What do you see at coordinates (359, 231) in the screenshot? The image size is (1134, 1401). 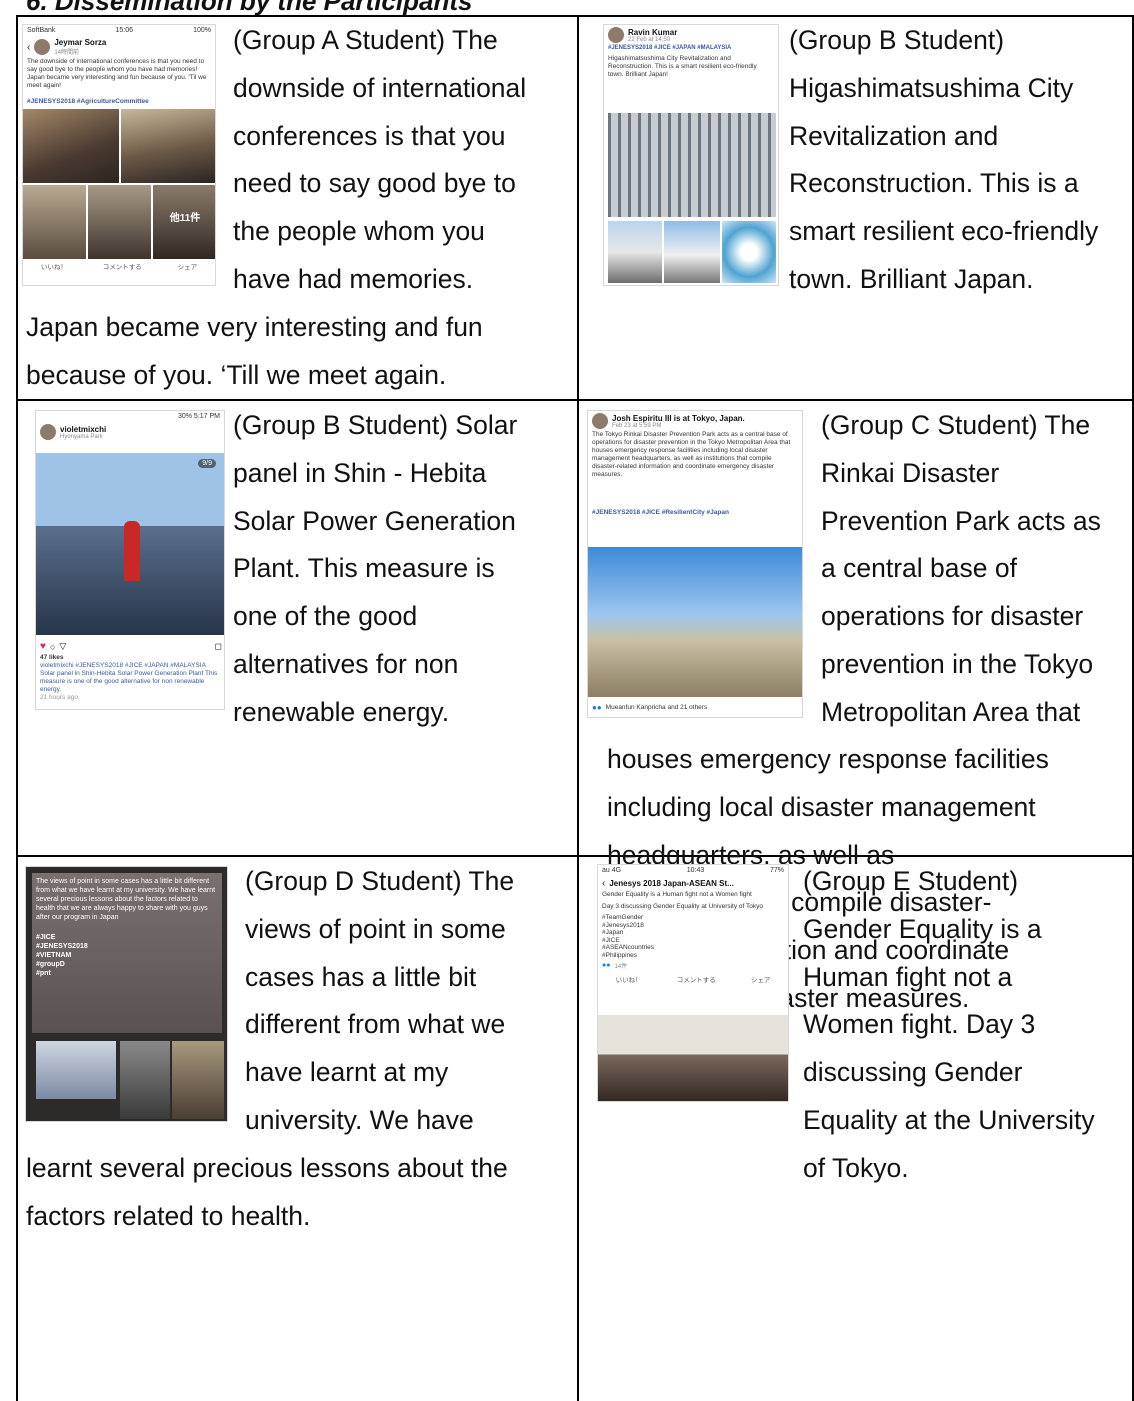 I see `text-line: the people whom you` at bounding box center [359, 231].